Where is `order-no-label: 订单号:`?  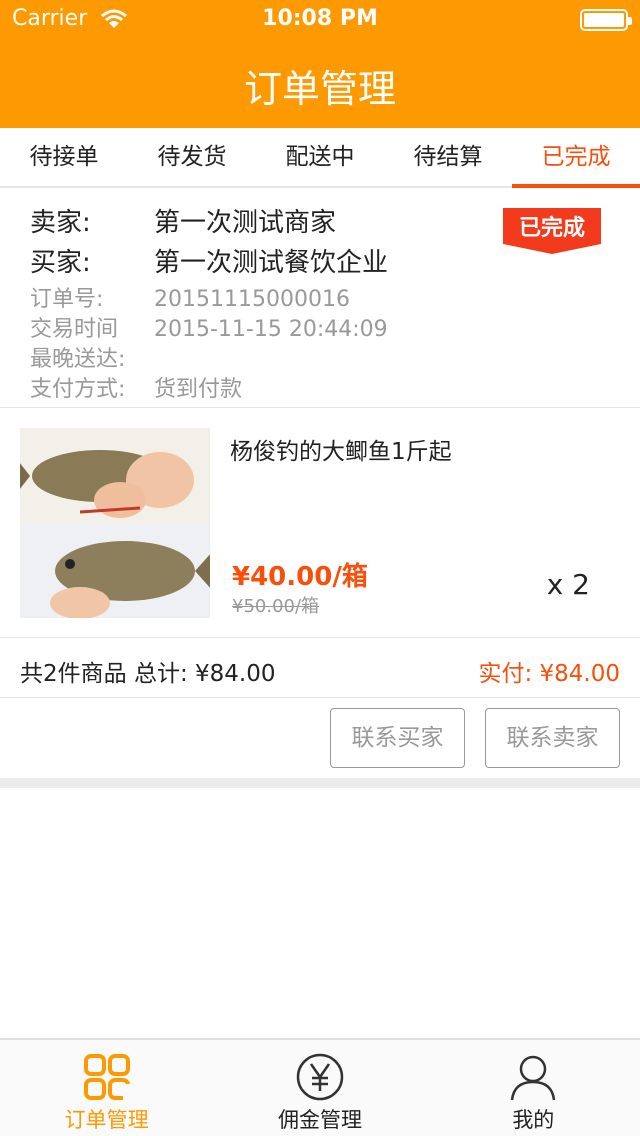 order-no-label: 订单号: is located at coordinates (67, 299).